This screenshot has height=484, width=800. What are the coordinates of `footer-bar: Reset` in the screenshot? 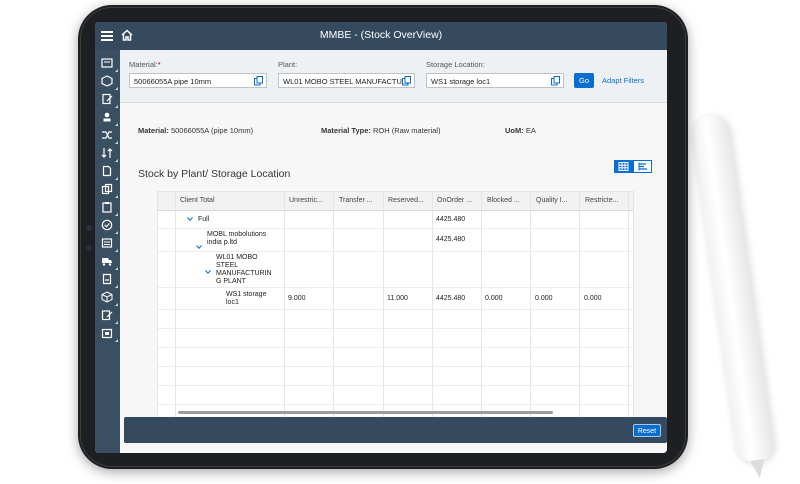 It's located at (395, 430).